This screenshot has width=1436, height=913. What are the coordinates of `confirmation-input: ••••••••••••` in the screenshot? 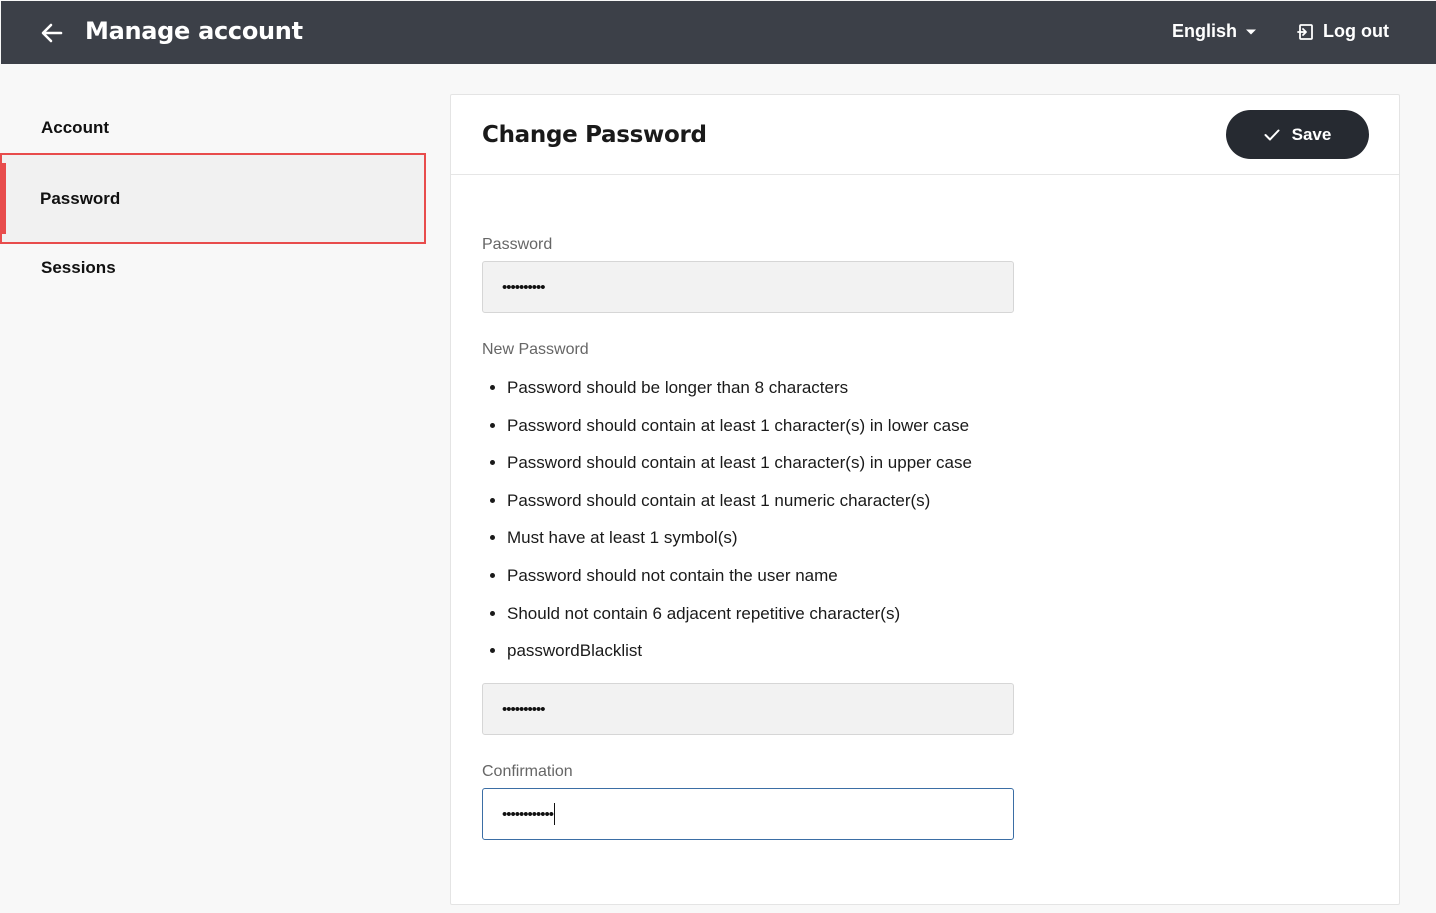 It's located at (748, 814).